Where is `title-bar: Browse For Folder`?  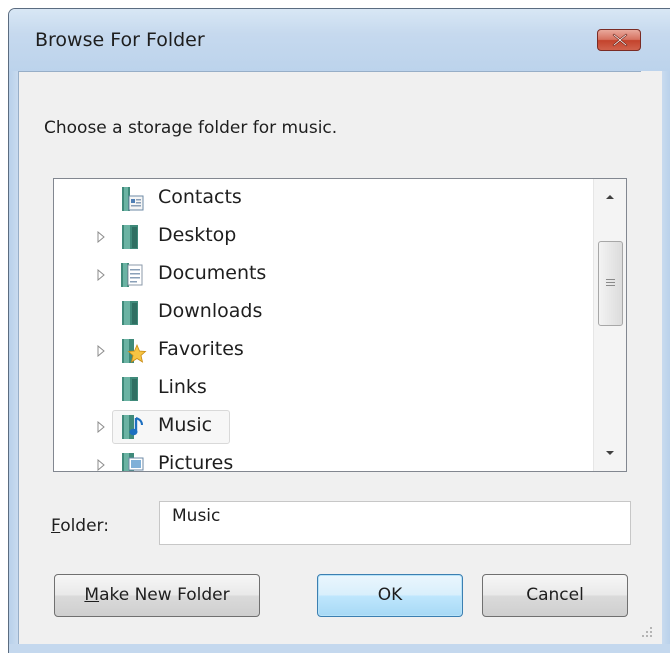
title-bar: Browse For Folder is located at coordinates (339, 40).